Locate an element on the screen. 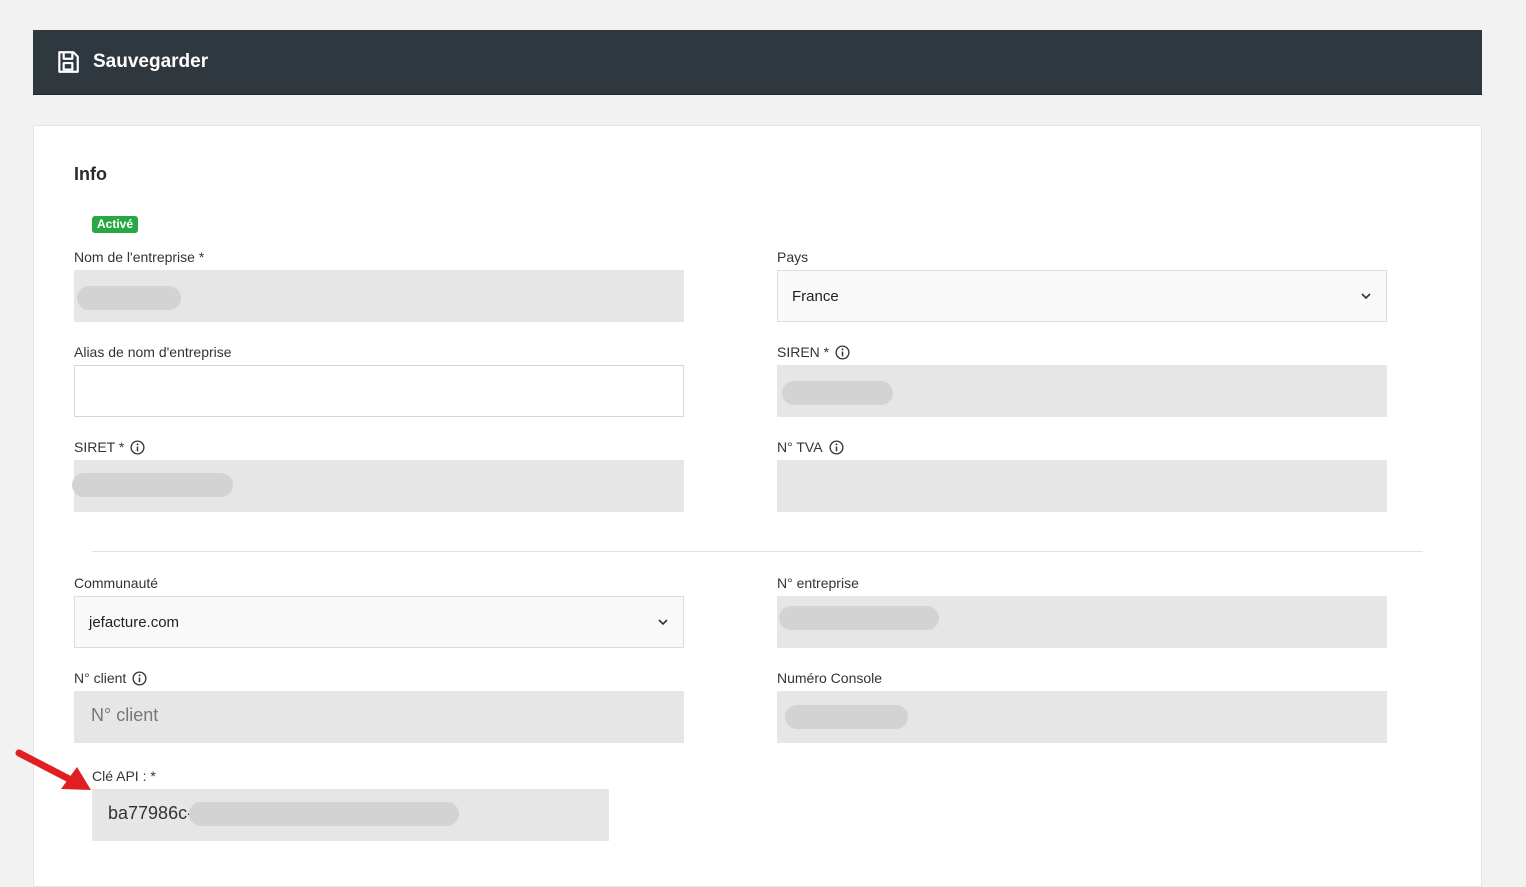 Image resolution: width=1526 pixels, height=887 pixels. section-title: Info is located at coordinates (90, 174).